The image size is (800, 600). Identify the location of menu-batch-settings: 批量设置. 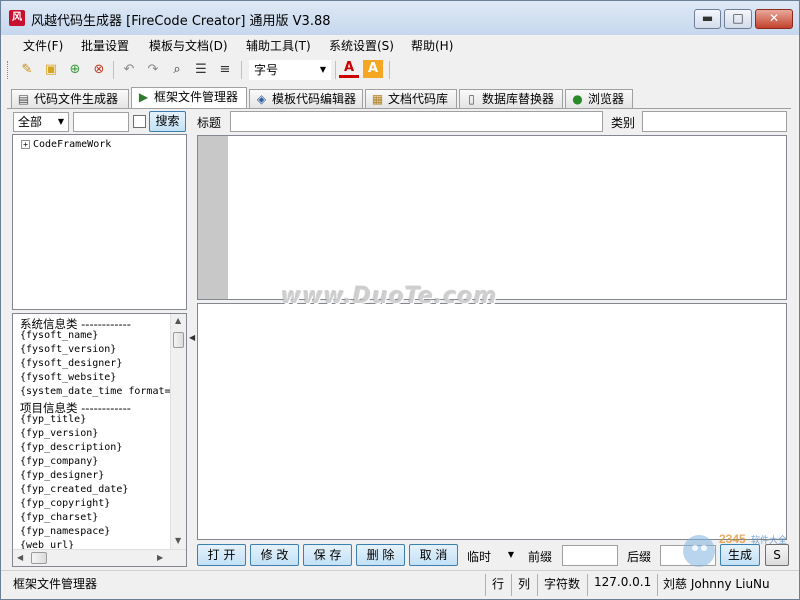
(105, 45).